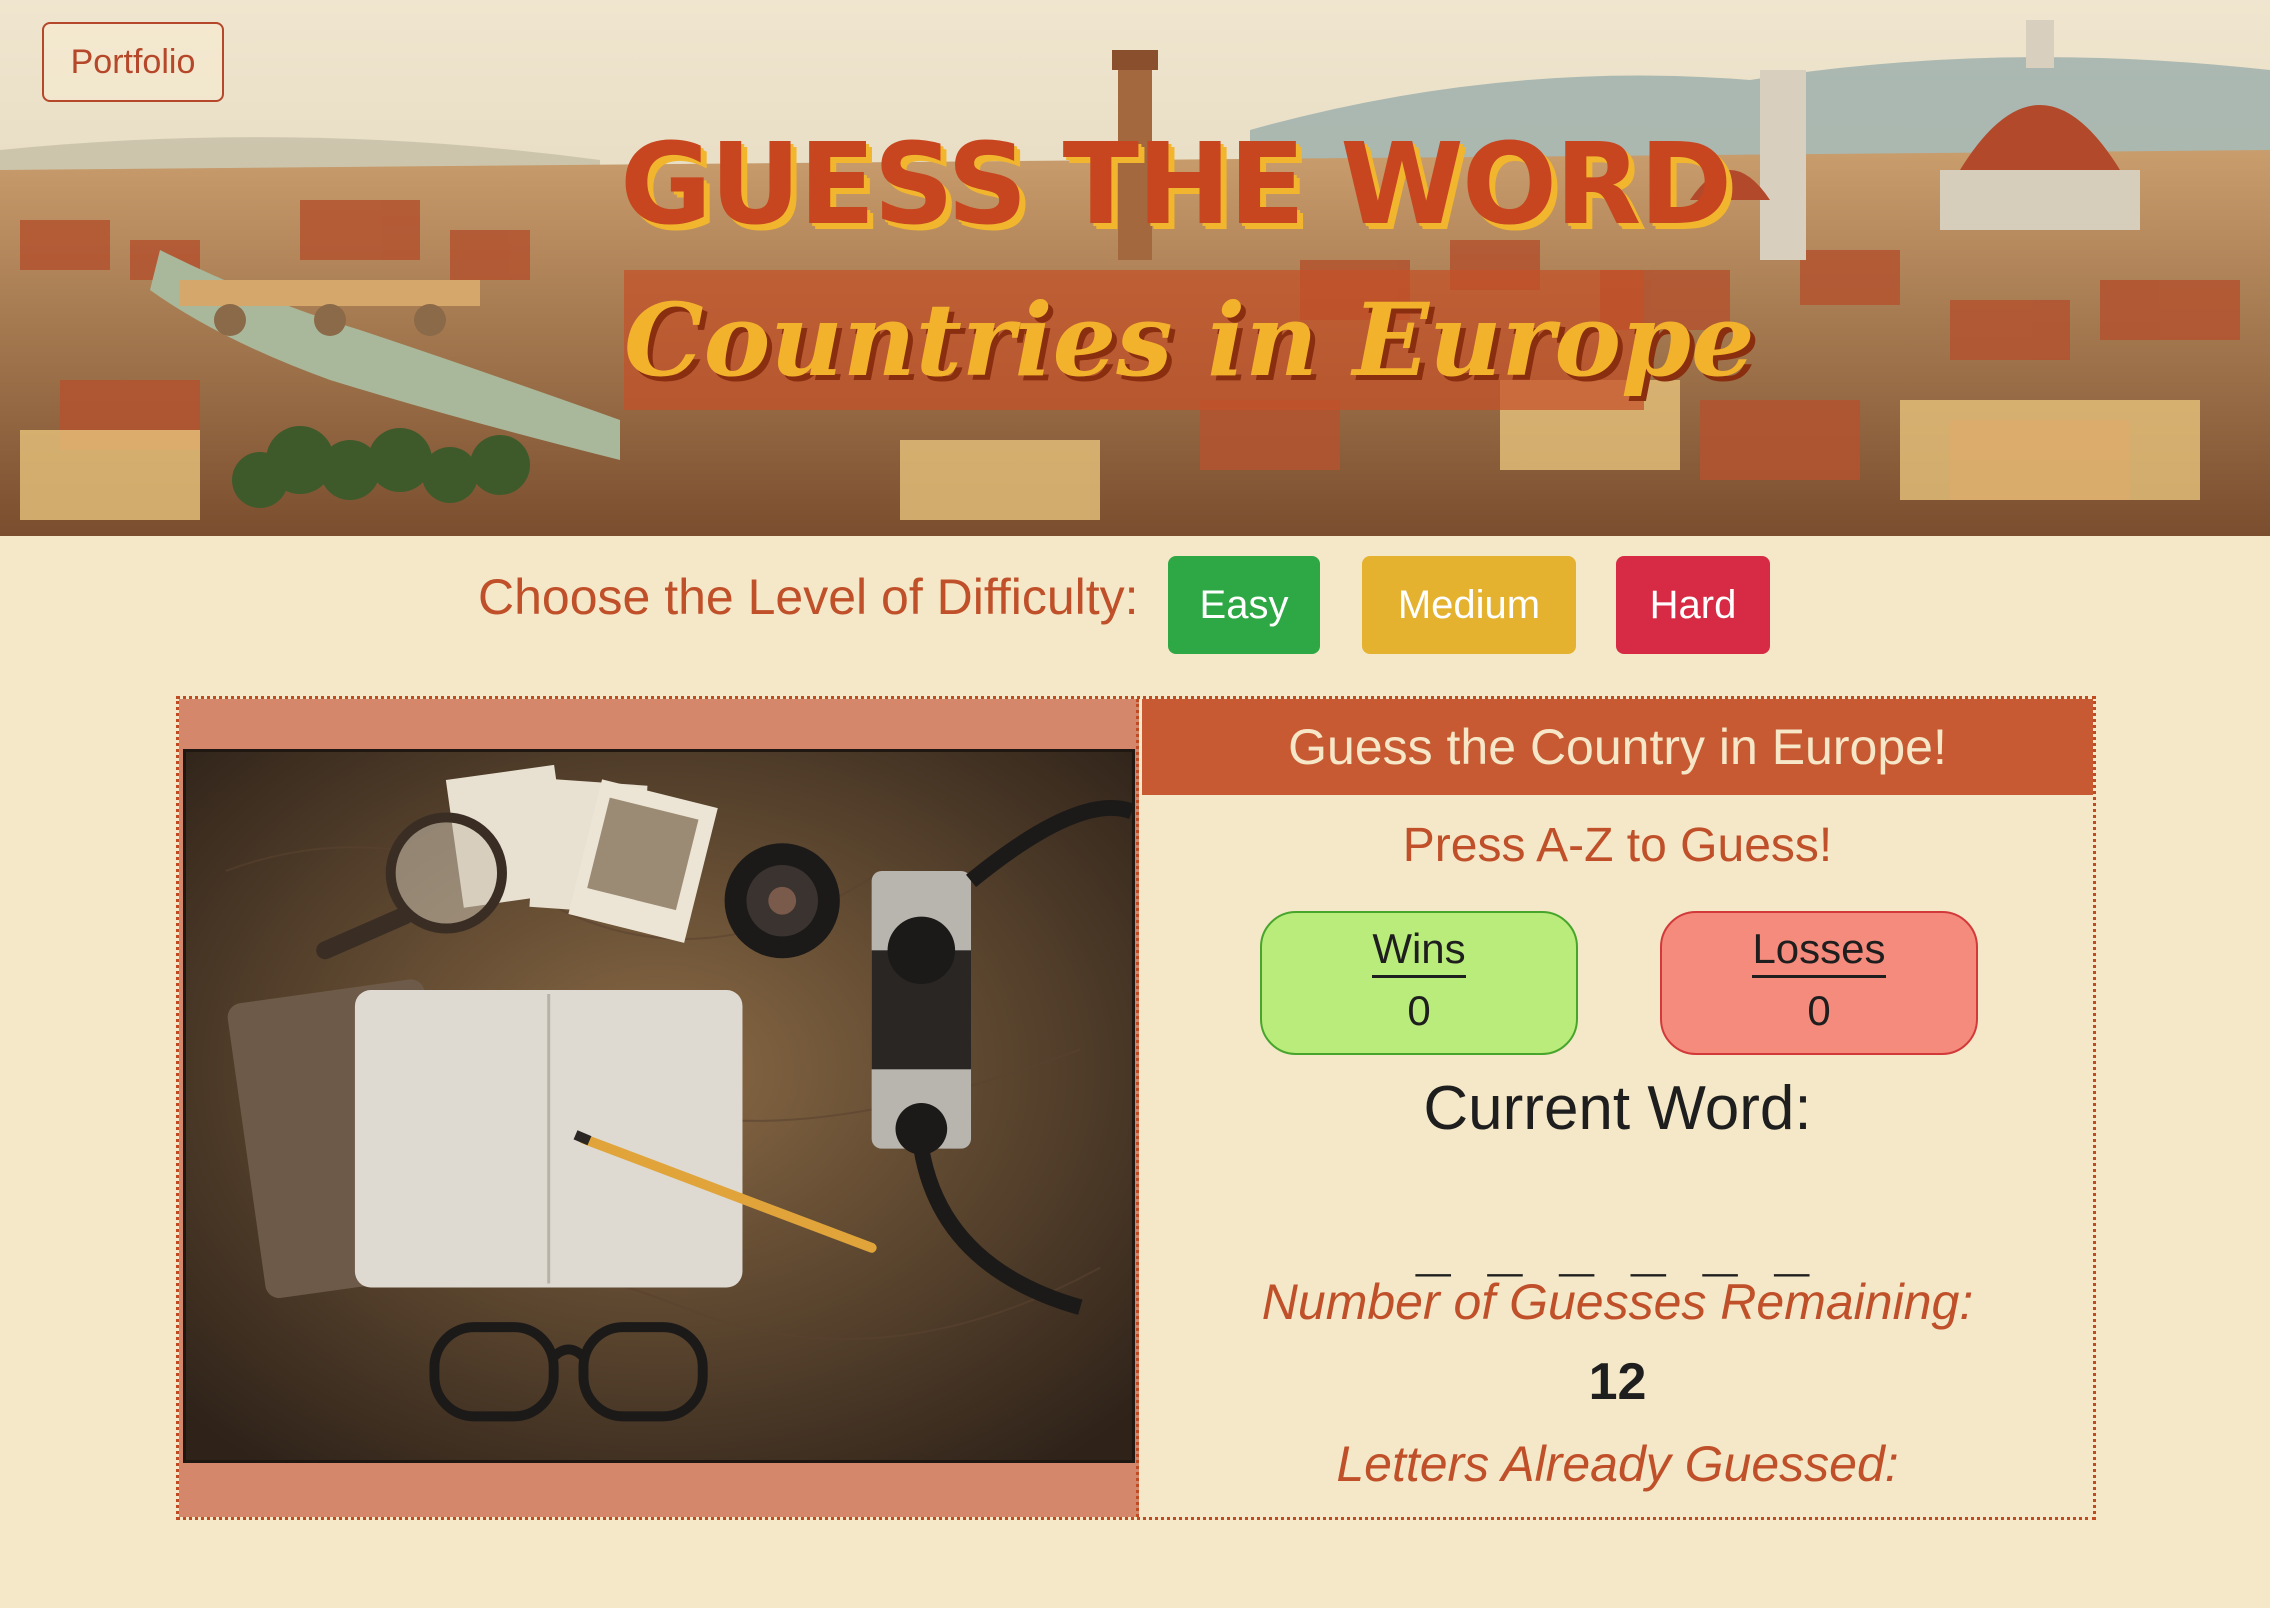 The height and width of the screenshot is (1608, 2270). What do you see at coordinates (1819, 983) in the screenshot?
I see `losses-card: Losses 0` at bounding box center [1819, 983].